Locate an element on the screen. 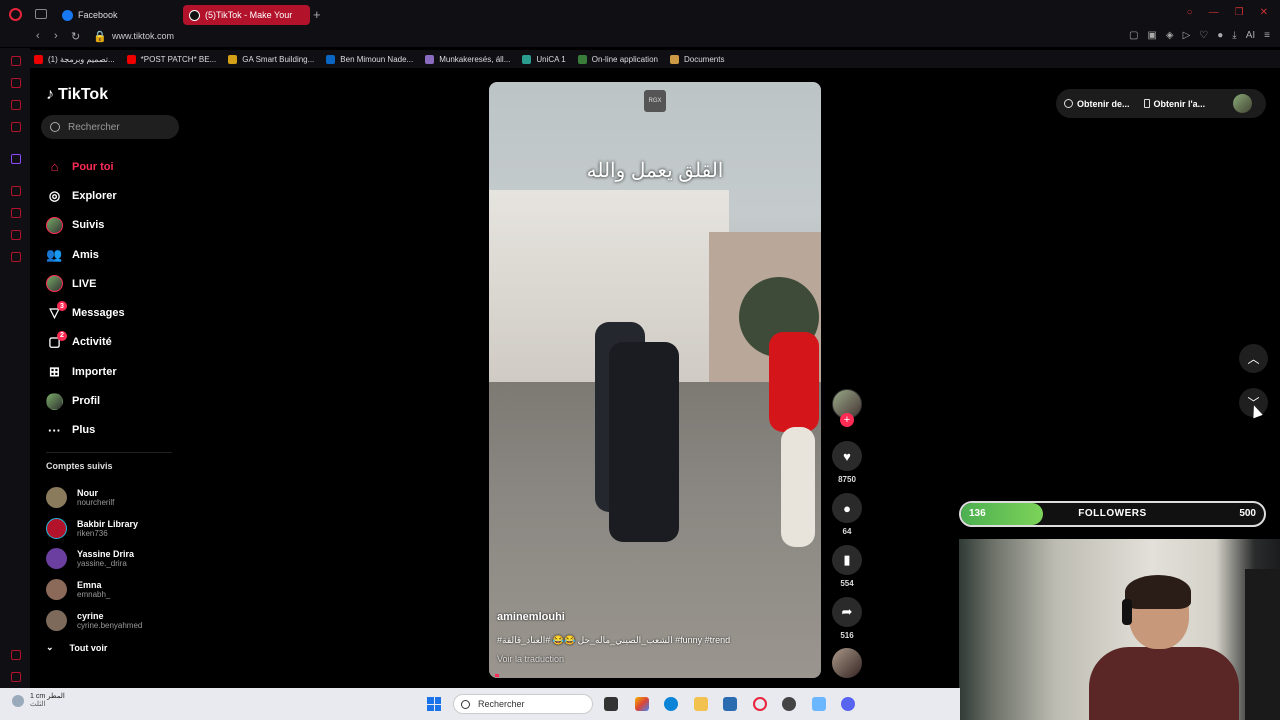 The height and width of the screenshot is (720, 1280). webcam-person-hair is located at coordinates (1158, 592).